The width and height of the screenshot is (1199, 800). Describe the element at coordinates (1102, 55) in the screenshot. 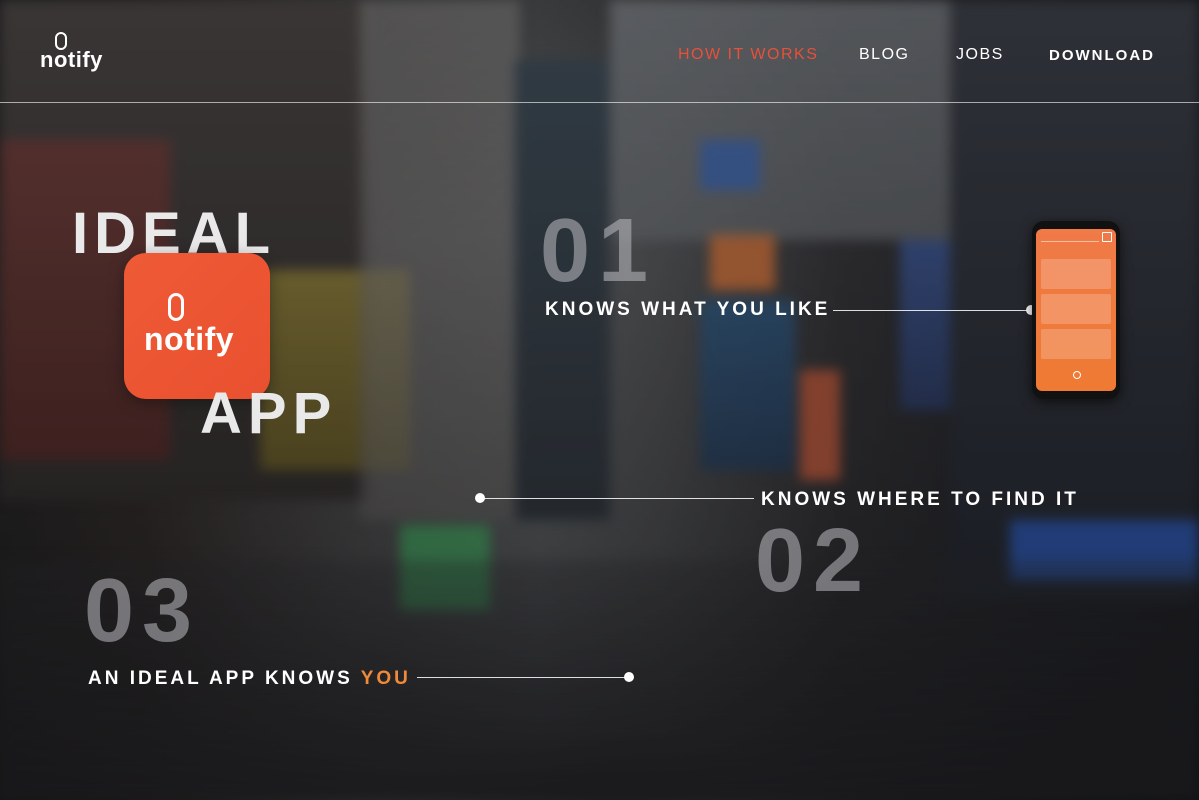

I see `nav-download: DOWNLOAD` at that location.